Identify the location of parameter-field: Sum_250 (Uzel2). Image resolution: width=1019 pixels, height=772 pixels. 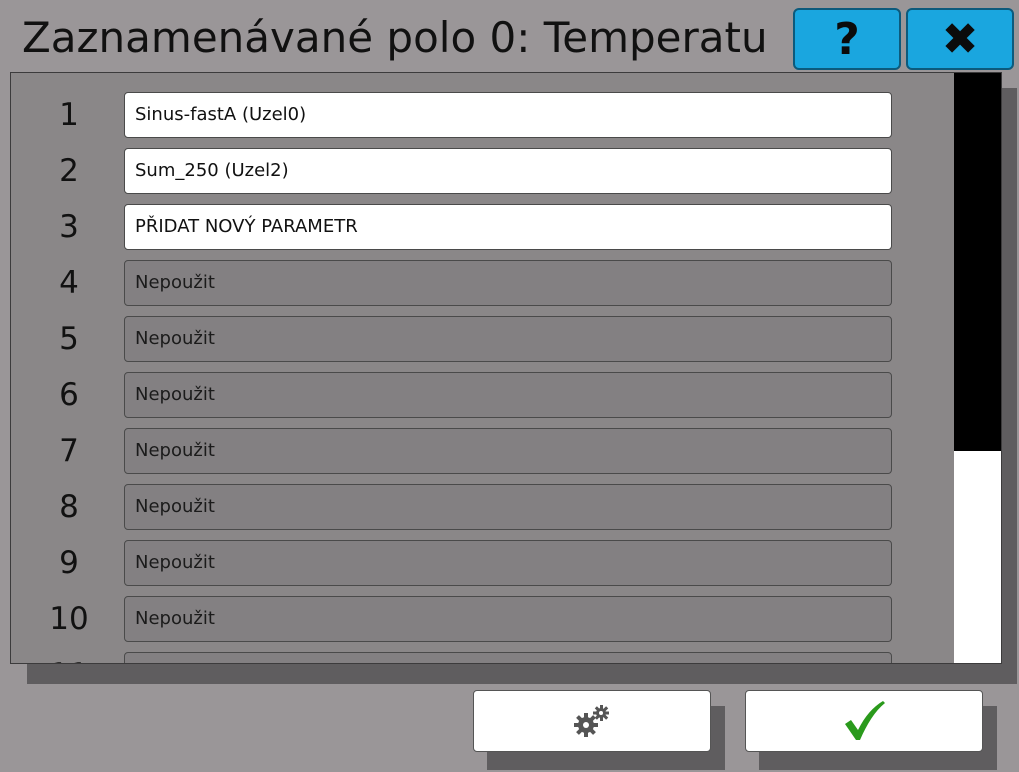
(508, 171).